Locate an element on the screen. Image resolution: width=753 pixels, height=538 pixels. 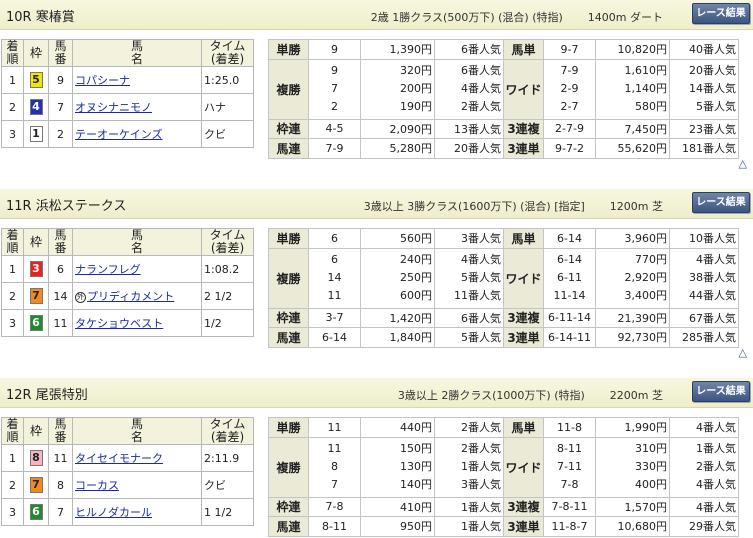
frame-cell: 1 is located at coordinates (36, 134).